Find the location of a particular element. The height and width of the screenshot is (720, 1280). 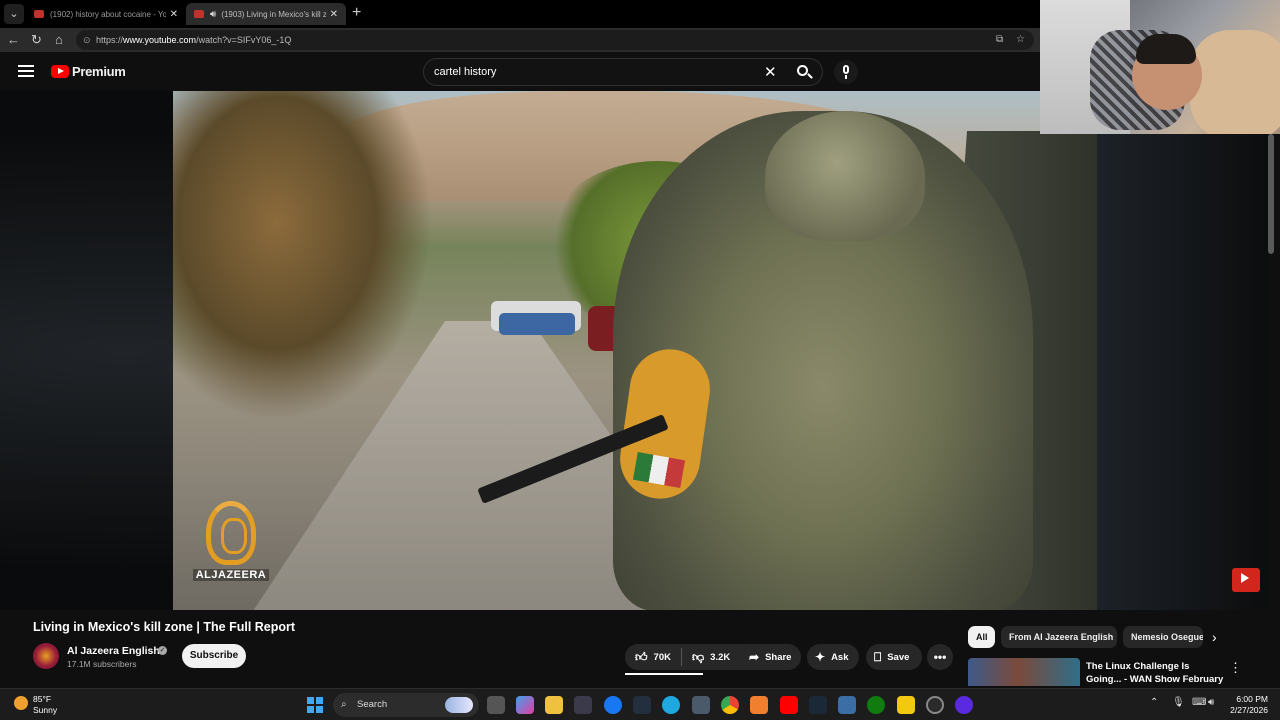

amazon-icon is located at coordinates (642, 705).